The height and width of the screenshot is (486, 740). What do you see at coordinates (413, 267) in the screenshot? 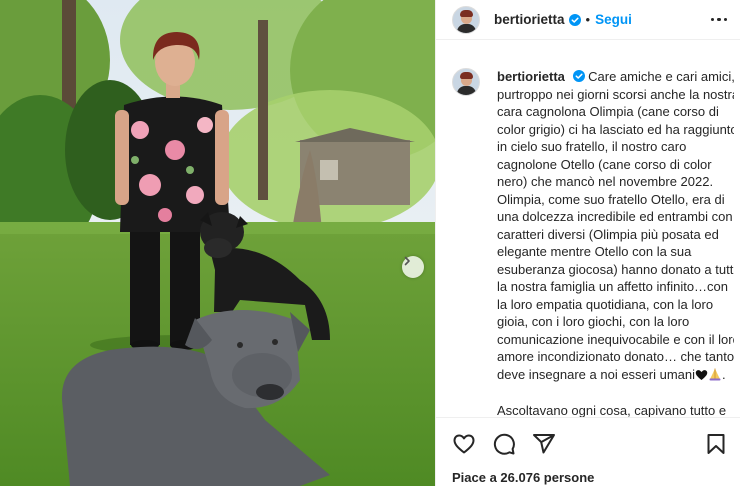
I see `carousel-next-button` at bounding box center [413, 267].